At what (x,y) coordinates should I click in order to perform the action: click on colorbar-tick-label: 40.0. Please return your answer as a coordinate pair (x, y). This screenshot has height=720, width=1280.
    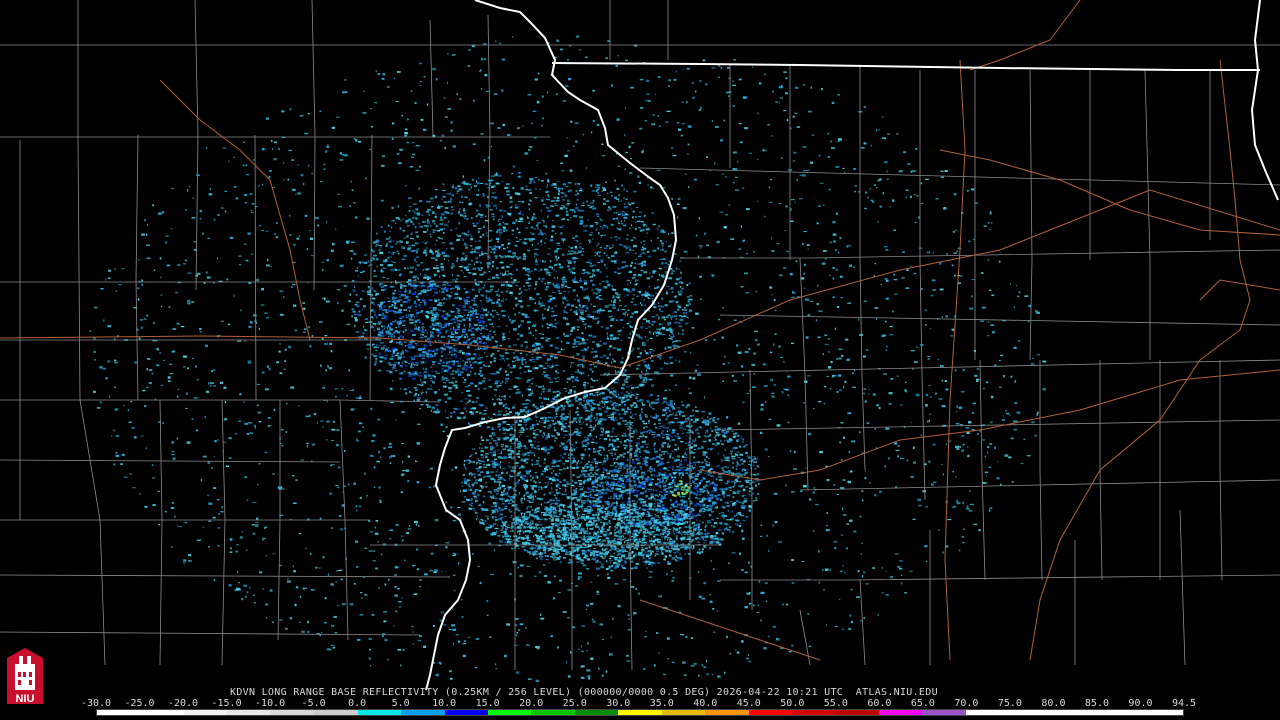
    Looking at the image, I should click on (705, 703).